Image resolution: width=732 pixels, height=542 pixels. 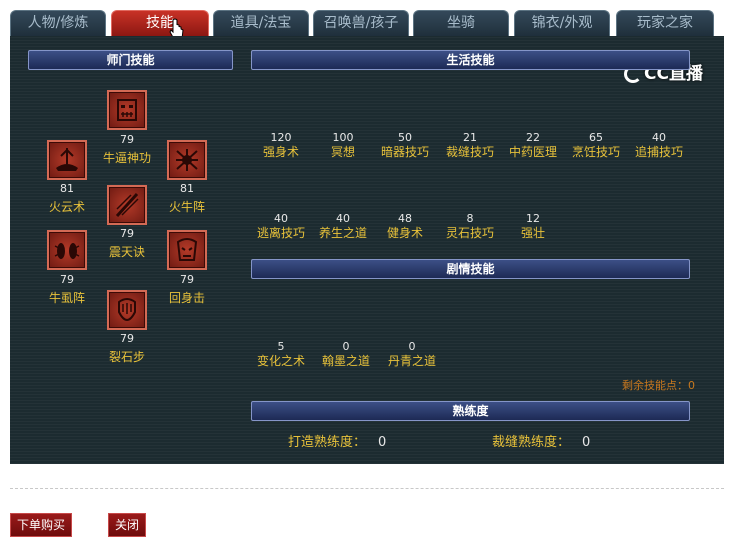 I want to click on bull-fire-icon, so click(x=187, y=160).